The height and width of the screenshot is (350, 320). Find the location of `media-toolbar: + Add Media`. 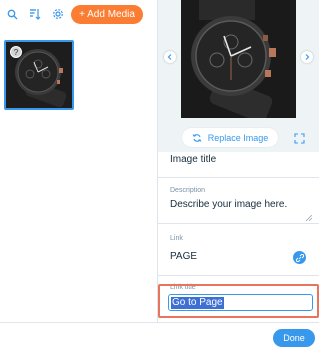

media-toolbar: + Add Media is located at coordinates (78, 15).